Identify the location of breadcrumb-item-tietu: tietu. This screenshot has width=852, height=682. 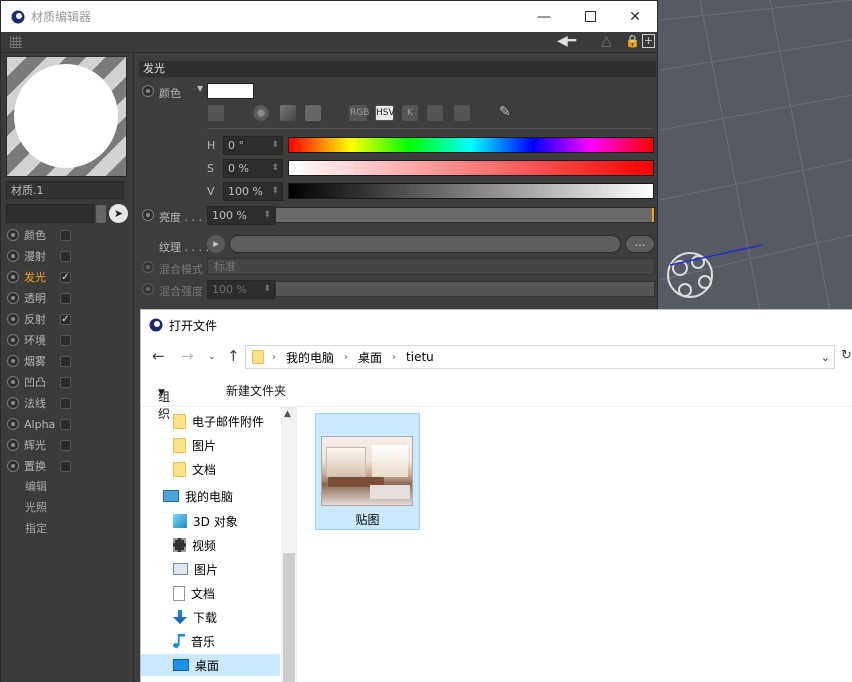
(420, 357).